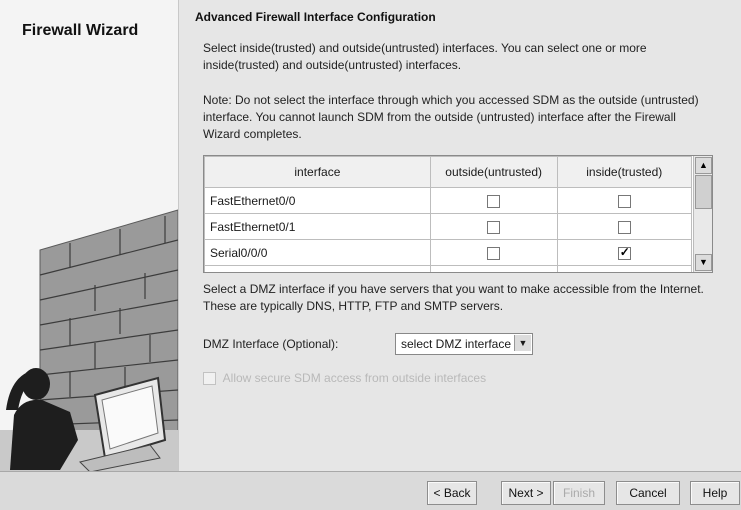 The width and height of the screenshot is (741, 510). What do you see at coordinates (526, 493) in the screenshot?
I see `next-button: Next >` at bounding box center [526, 493].